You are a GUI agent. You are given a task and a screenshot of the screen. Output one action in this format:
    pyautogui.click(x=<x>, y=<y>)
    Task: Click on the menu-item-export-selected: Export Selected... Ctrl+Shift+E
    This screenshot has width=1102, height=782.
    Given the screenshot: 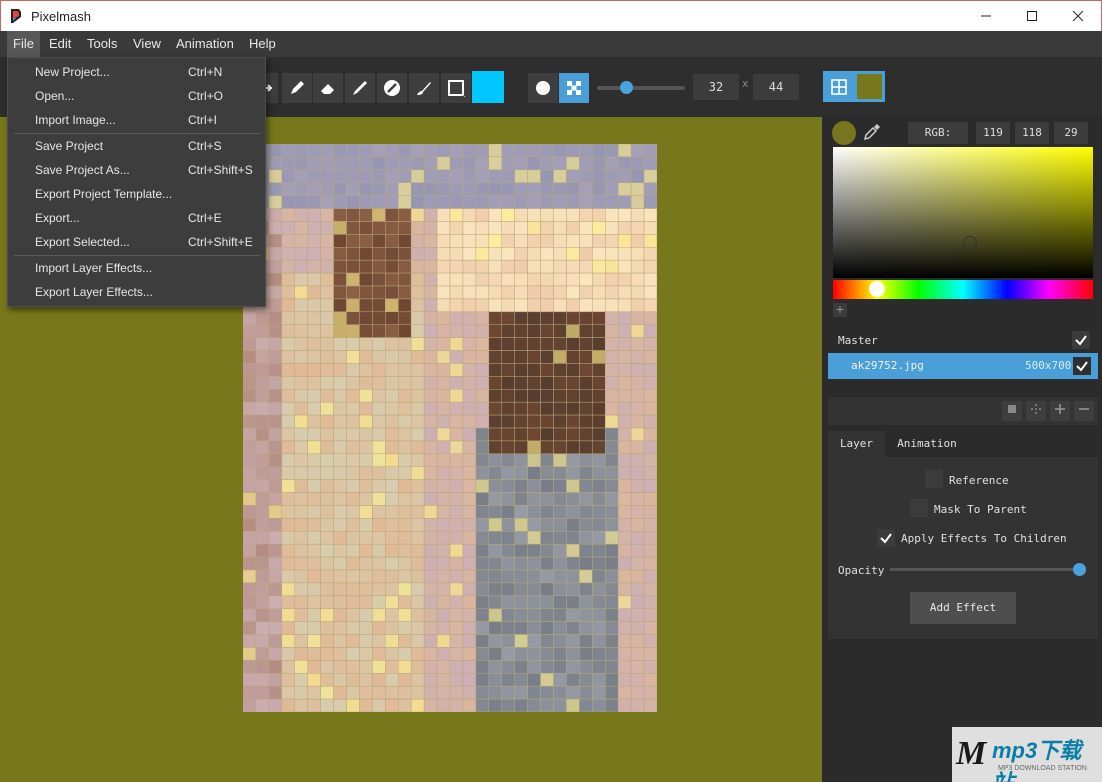 What is the action you would take?
    pyautogui.click(x=136, y=242)
    